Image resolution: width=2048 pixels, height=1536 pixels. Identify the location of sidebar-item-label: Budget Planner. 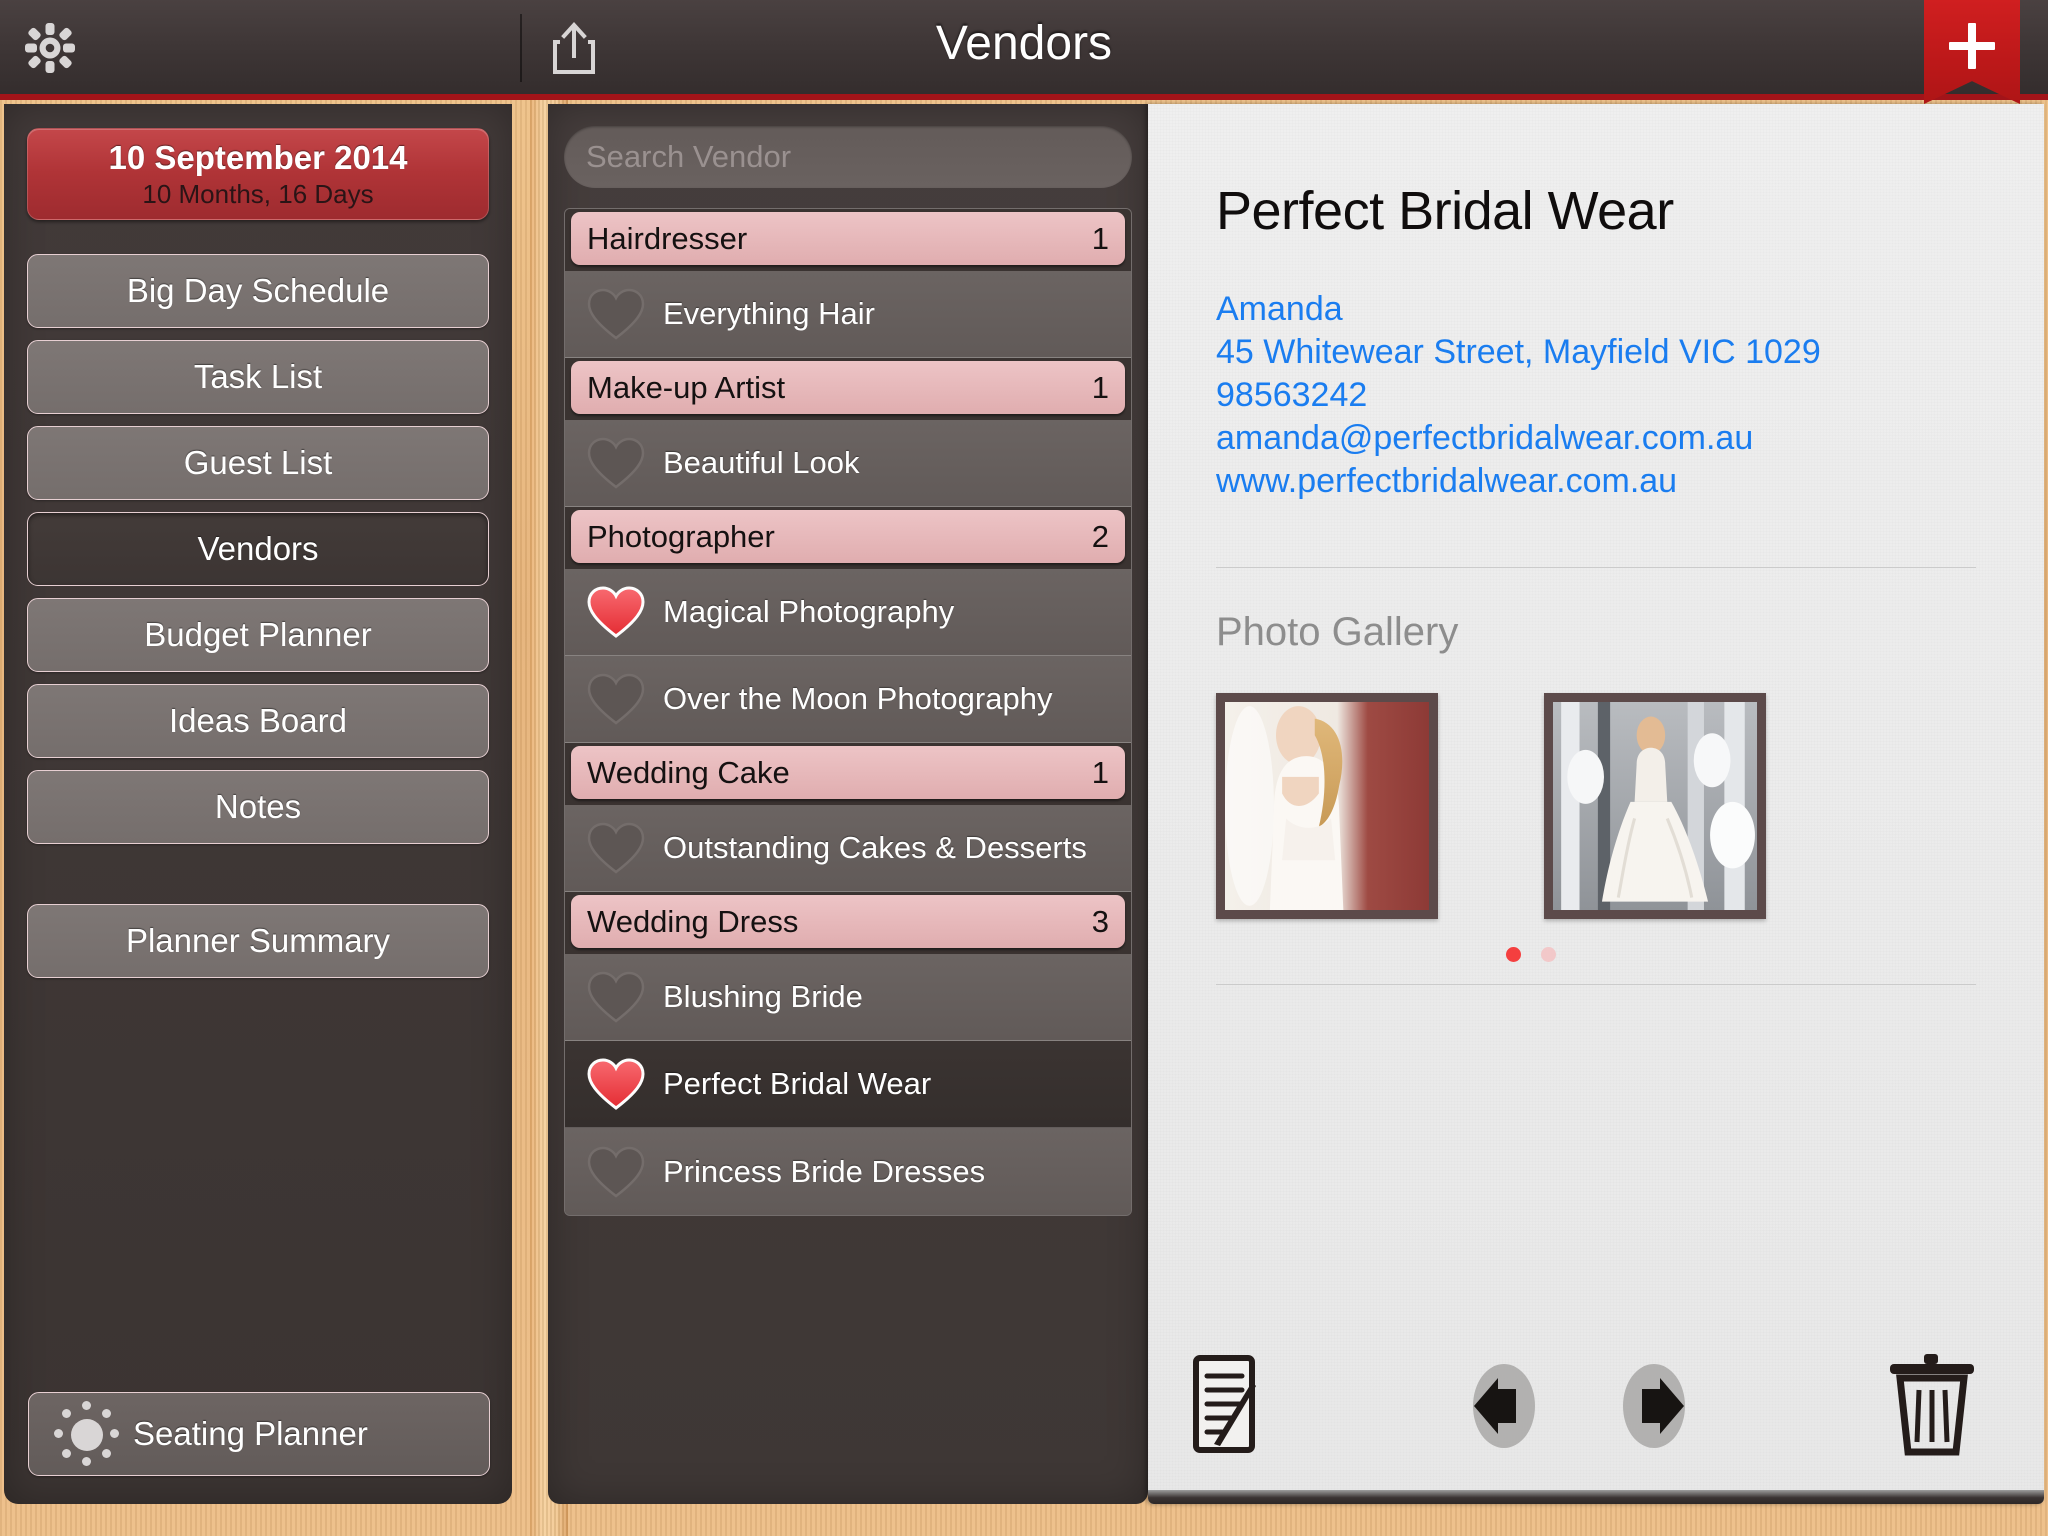
(258, 634).